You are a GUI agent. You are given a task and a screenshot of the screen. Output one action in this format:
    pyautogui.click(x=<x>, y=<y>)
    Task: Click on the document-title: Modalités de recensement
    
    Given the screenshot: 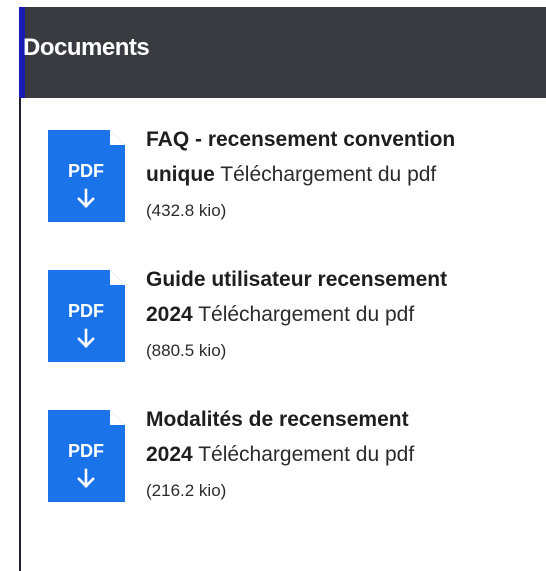 What is the action you would take?
    pyautogui.click(x=277, y=419)
    